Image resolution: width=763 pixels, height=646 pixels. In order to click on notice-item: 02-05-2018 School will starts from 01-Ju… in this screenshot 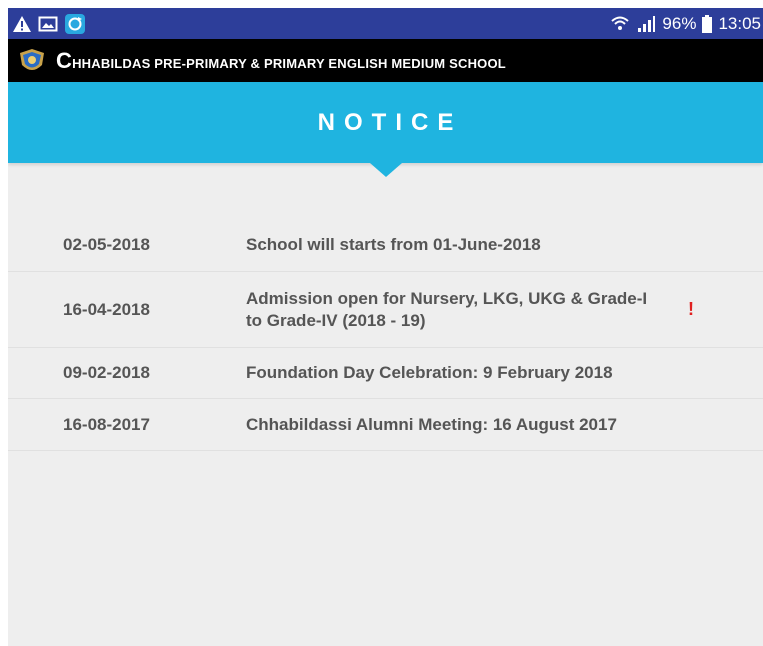, I will do `click(385, 245)`.